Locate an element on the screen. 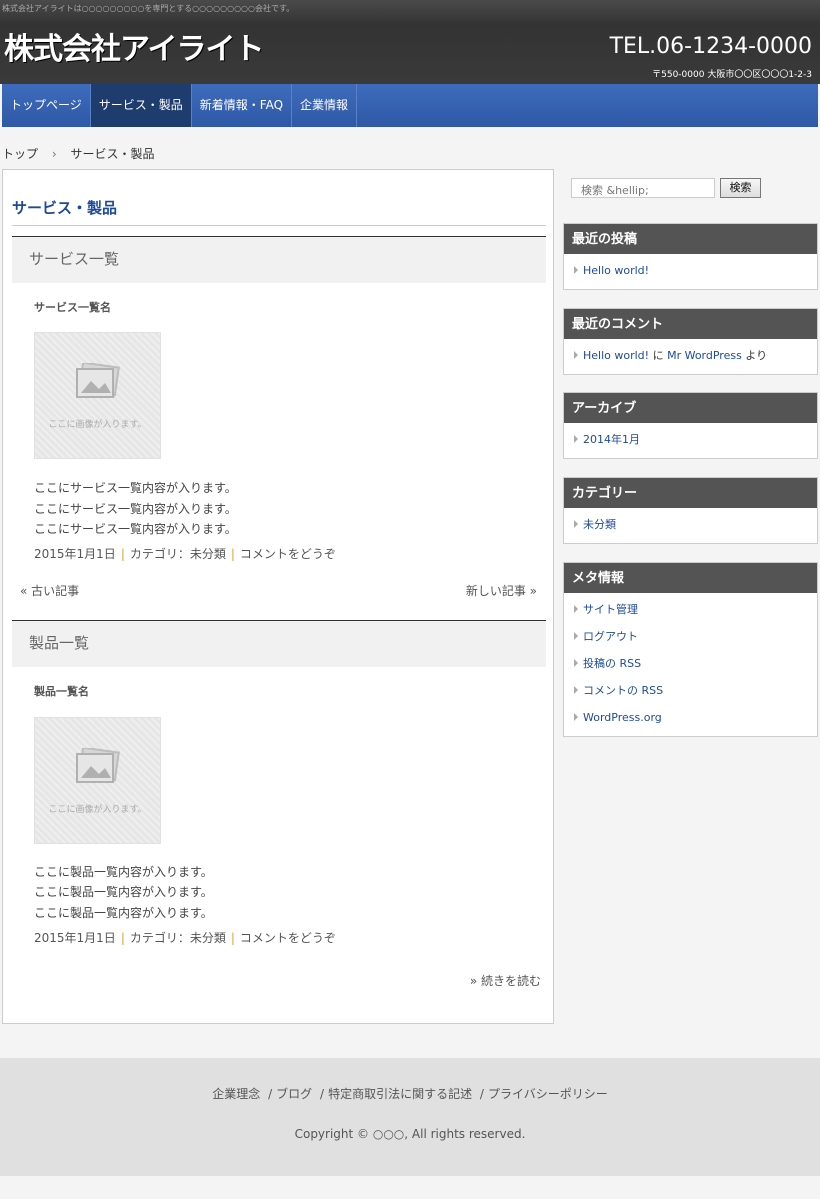  phone-number: TEL.06-1234-0000 is located at coordinates (710, 46).